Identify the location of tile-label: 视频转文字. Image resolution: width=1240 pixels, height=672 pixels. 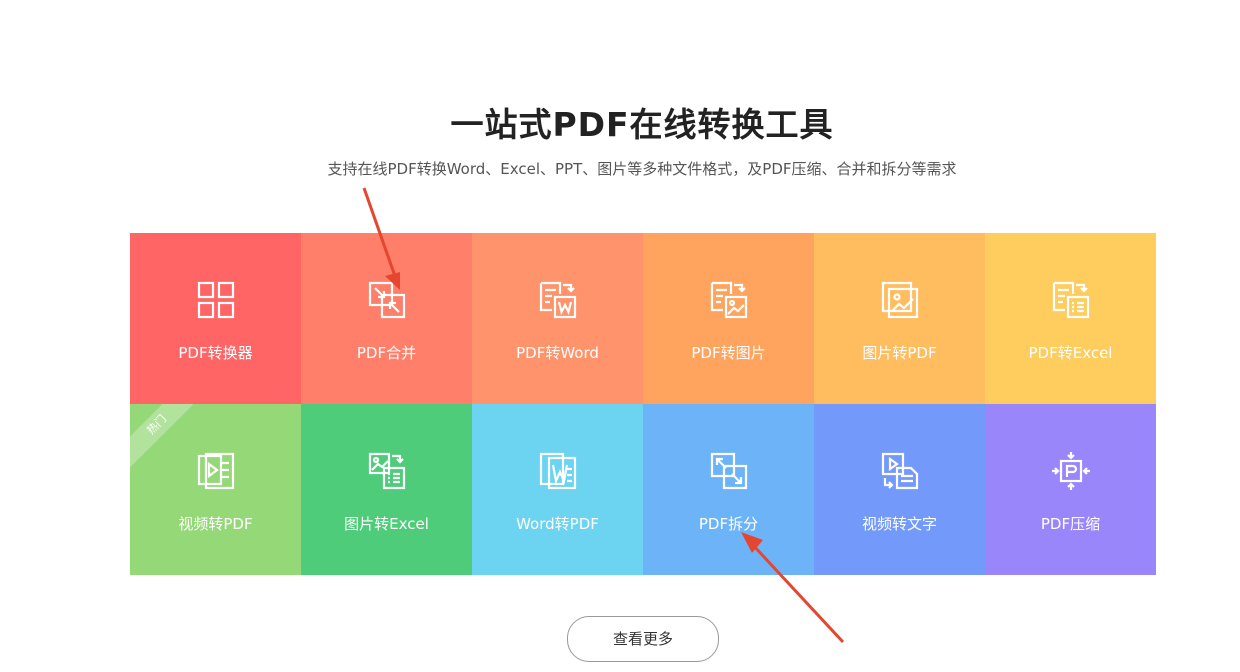
(899, 524).